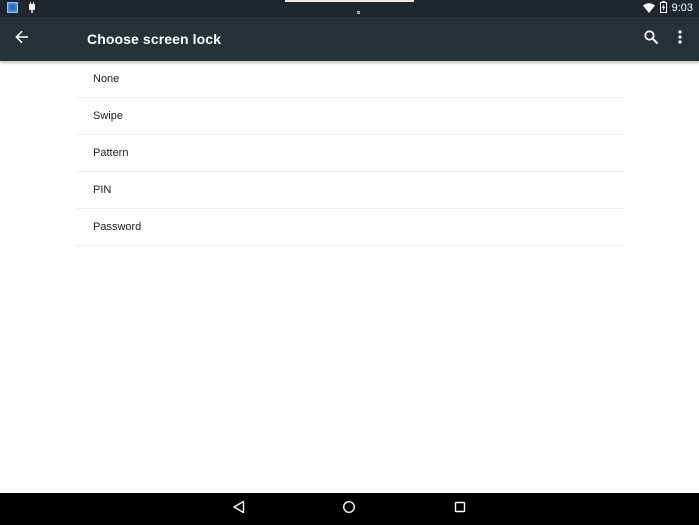 The image size is (699, 525). I want to click on status-right-icons: 9:03, so click(667, 9).